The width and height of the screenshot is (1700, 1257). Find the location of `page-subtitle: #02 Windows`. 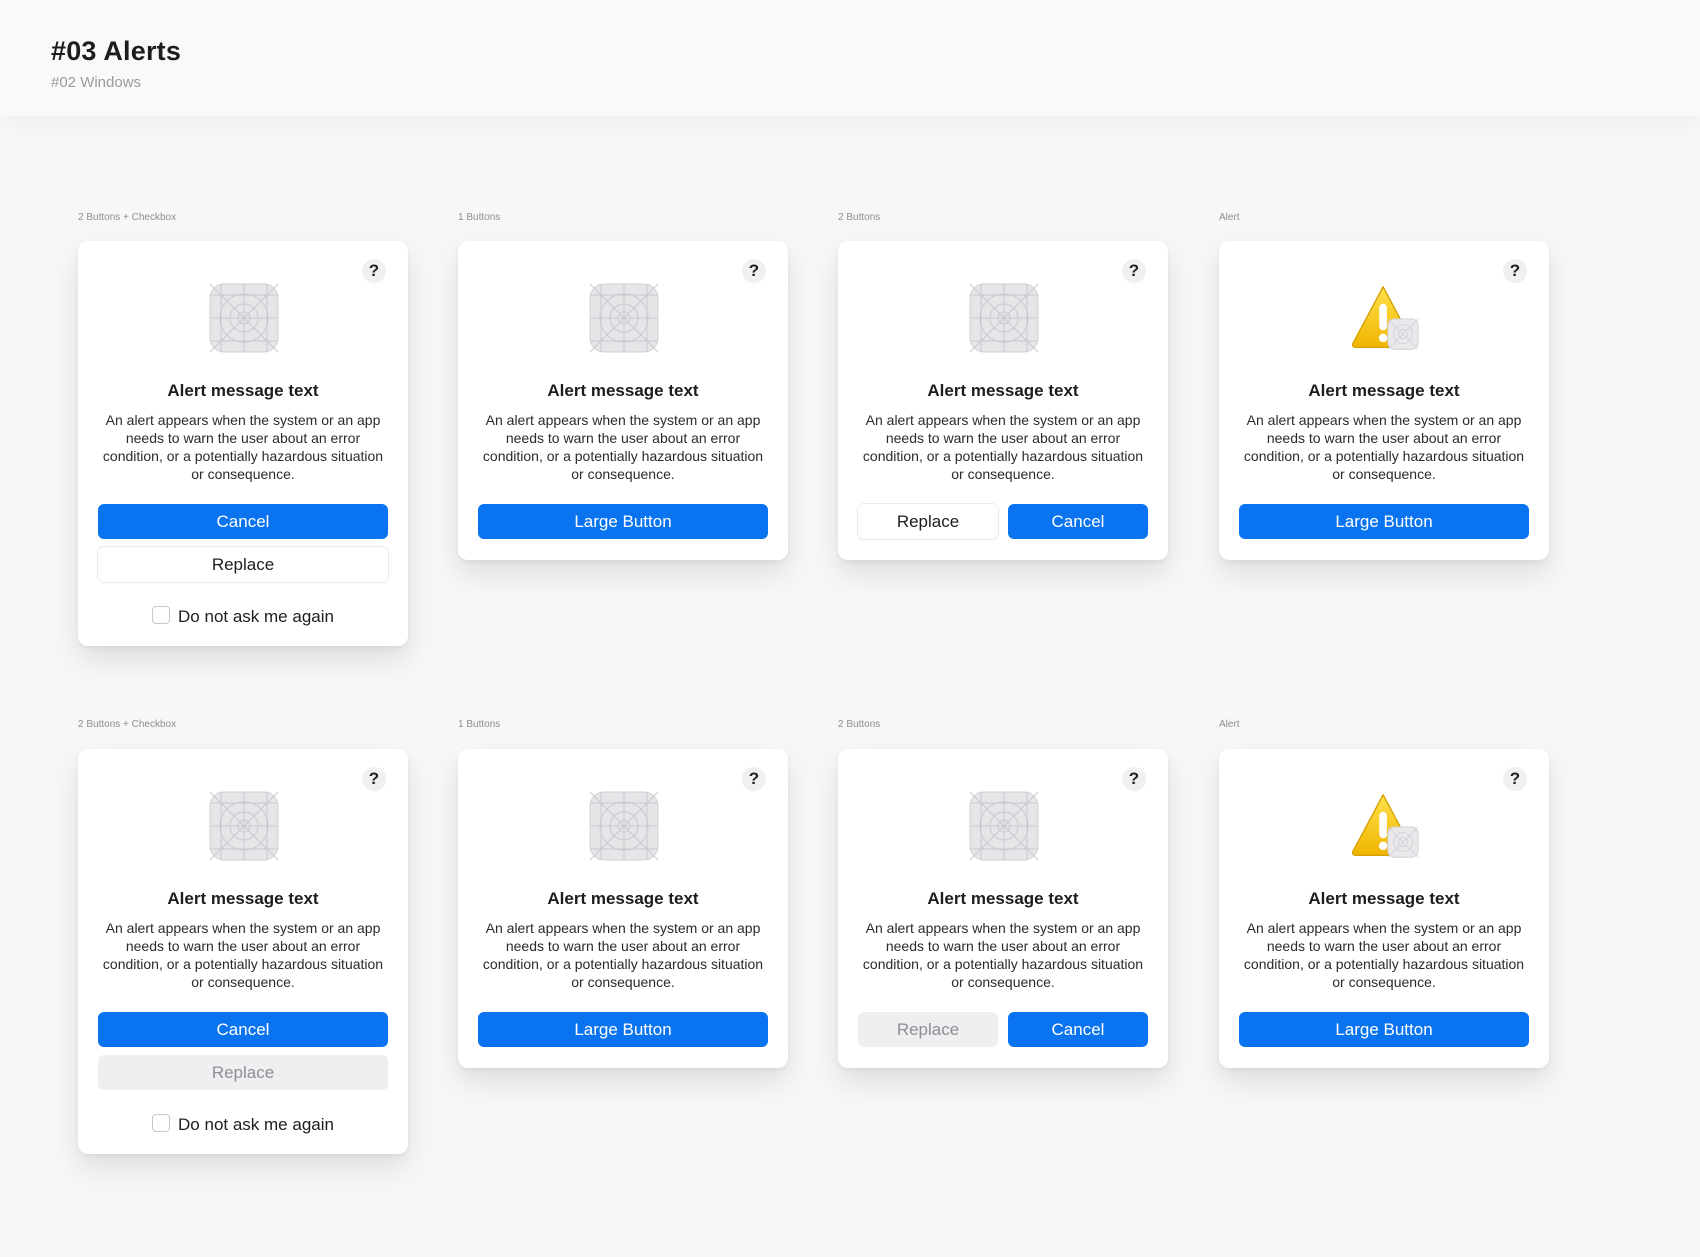

page-subtitle: #02 Windows is located at coordinates (96, 82).